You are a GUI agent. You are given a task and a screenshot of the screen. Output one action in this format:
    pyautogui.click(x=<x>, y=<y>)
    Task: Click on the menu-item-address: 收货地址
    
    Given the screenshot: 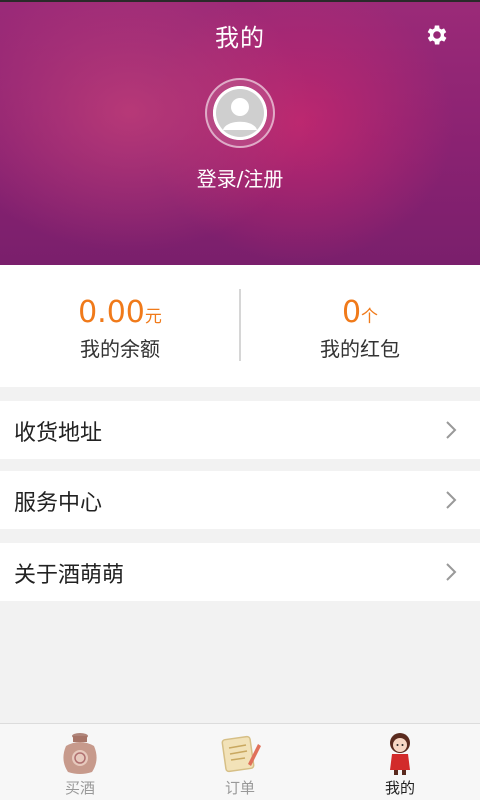 What is the action you would take?
    pyautogui.click(x=240, y=430)
    